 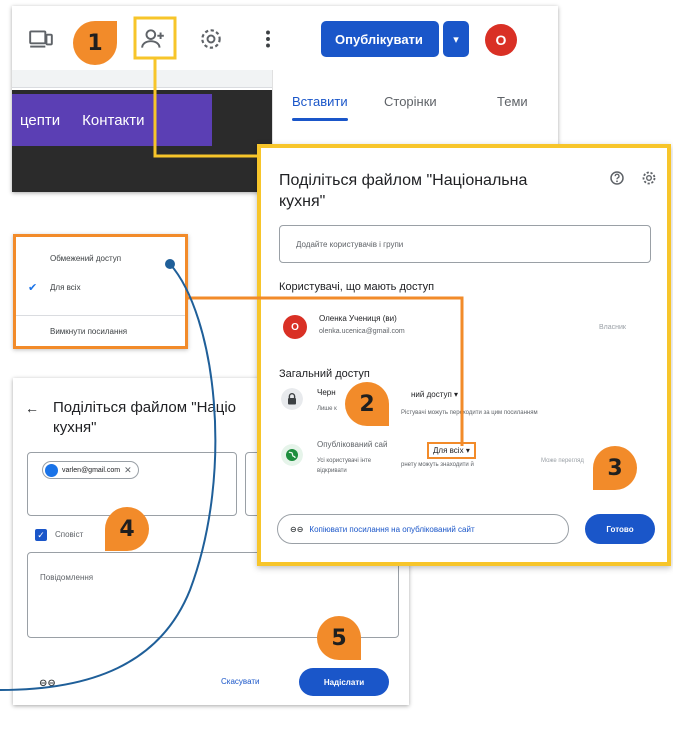 I want to click on published-role-select: Може перегляд, so click(x=562, y=461).